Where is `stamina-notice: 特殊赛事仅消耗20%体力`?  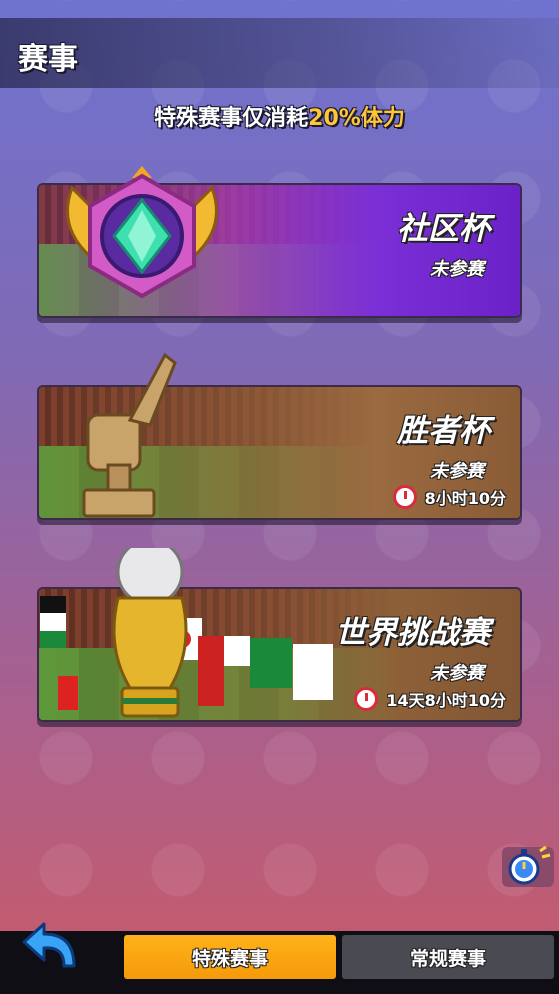
stamina-notice: 特殊赛事仅消耗20%体力 is located at coordinates (279, 116).